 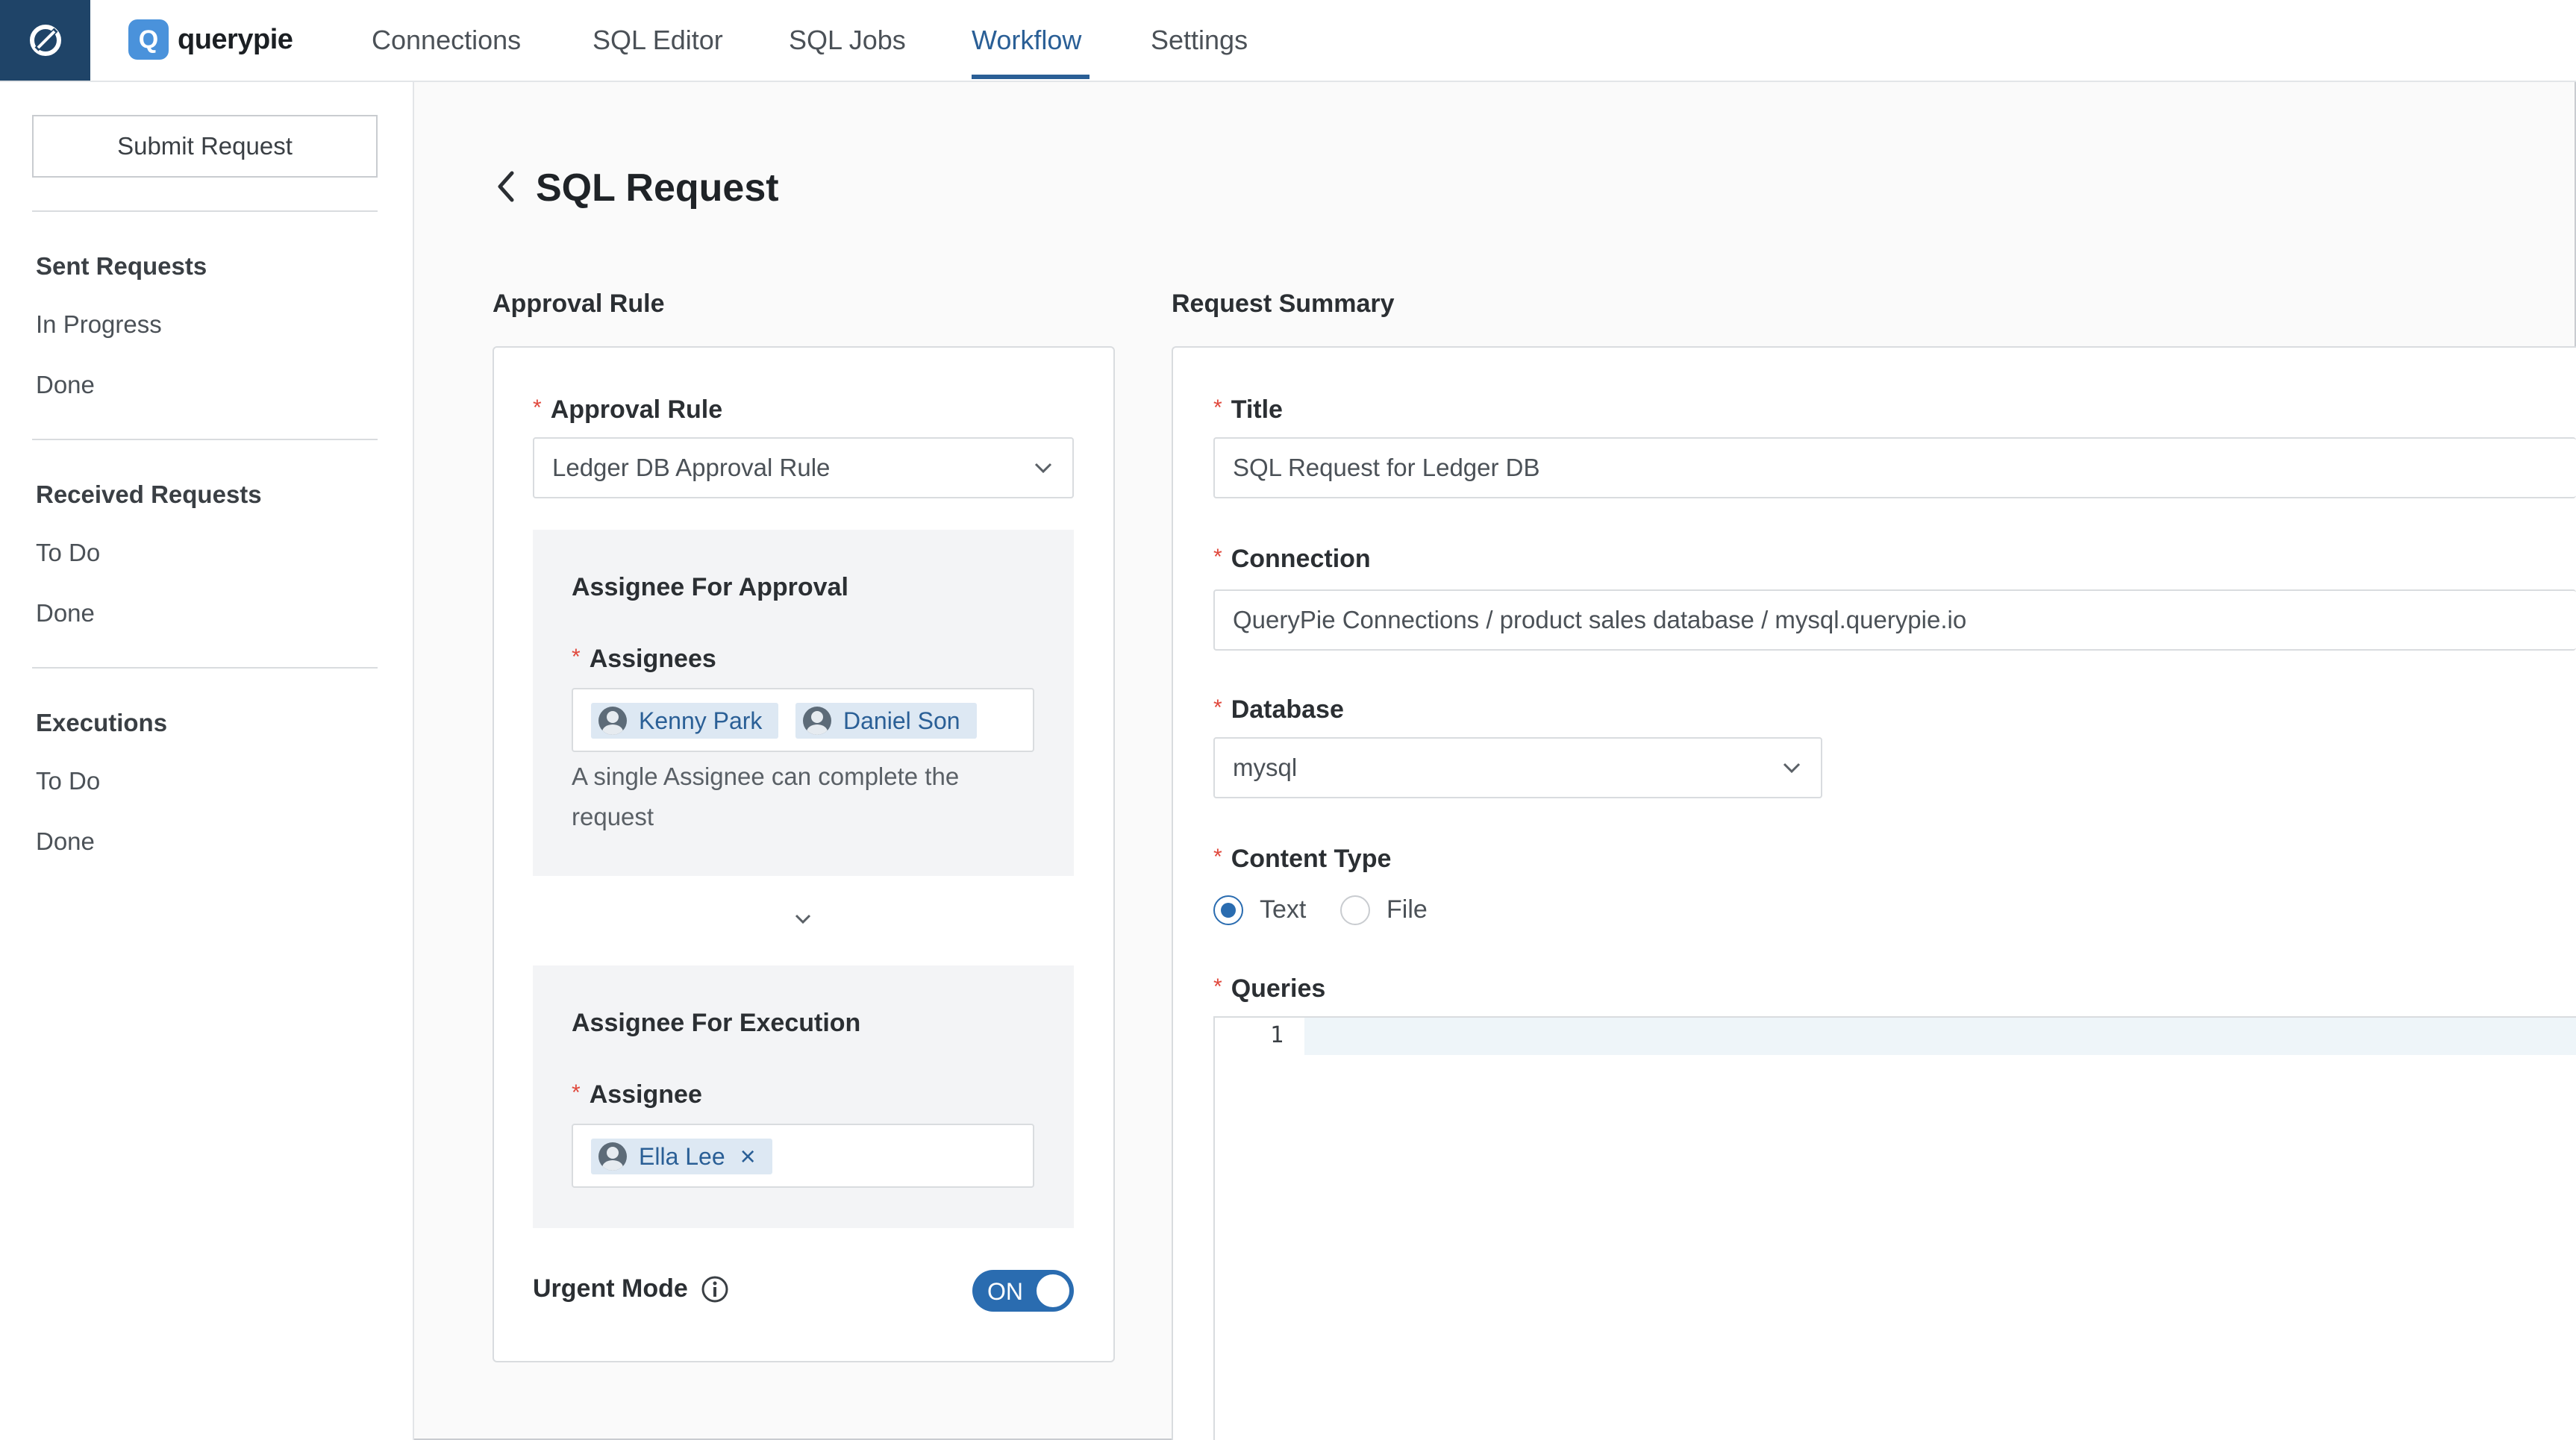 I want to click on title-label: * Title, so click(x=1248, y=410).